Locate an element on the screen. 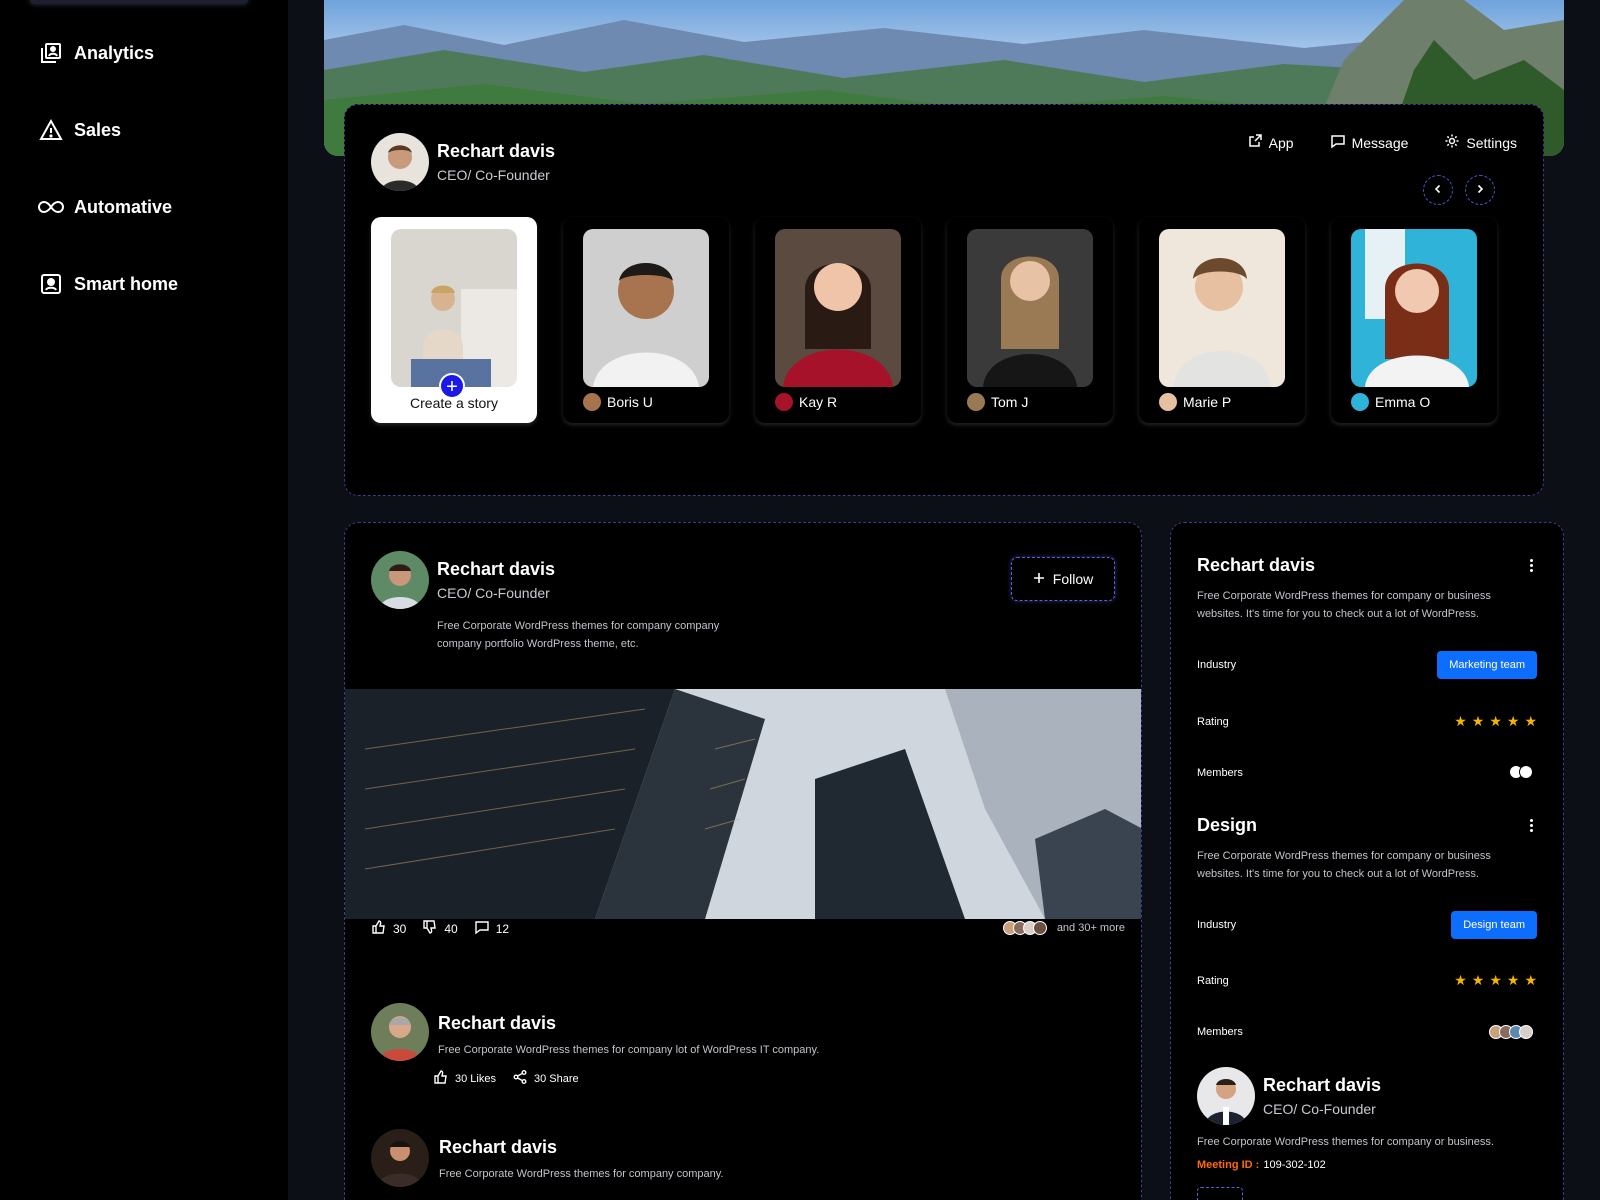  next-button is located at coordinates (1480, 190).